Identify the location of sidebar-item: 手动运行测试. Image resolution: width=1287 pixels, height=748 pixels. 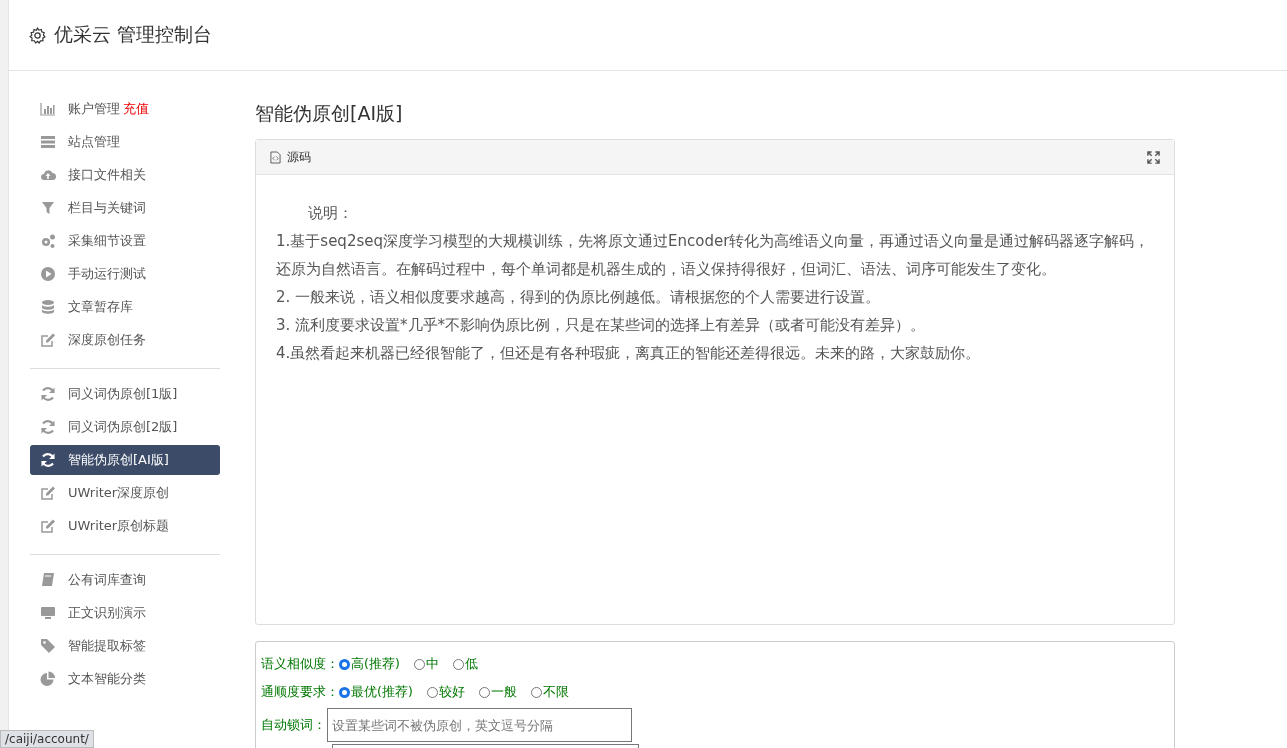
(125, 274).